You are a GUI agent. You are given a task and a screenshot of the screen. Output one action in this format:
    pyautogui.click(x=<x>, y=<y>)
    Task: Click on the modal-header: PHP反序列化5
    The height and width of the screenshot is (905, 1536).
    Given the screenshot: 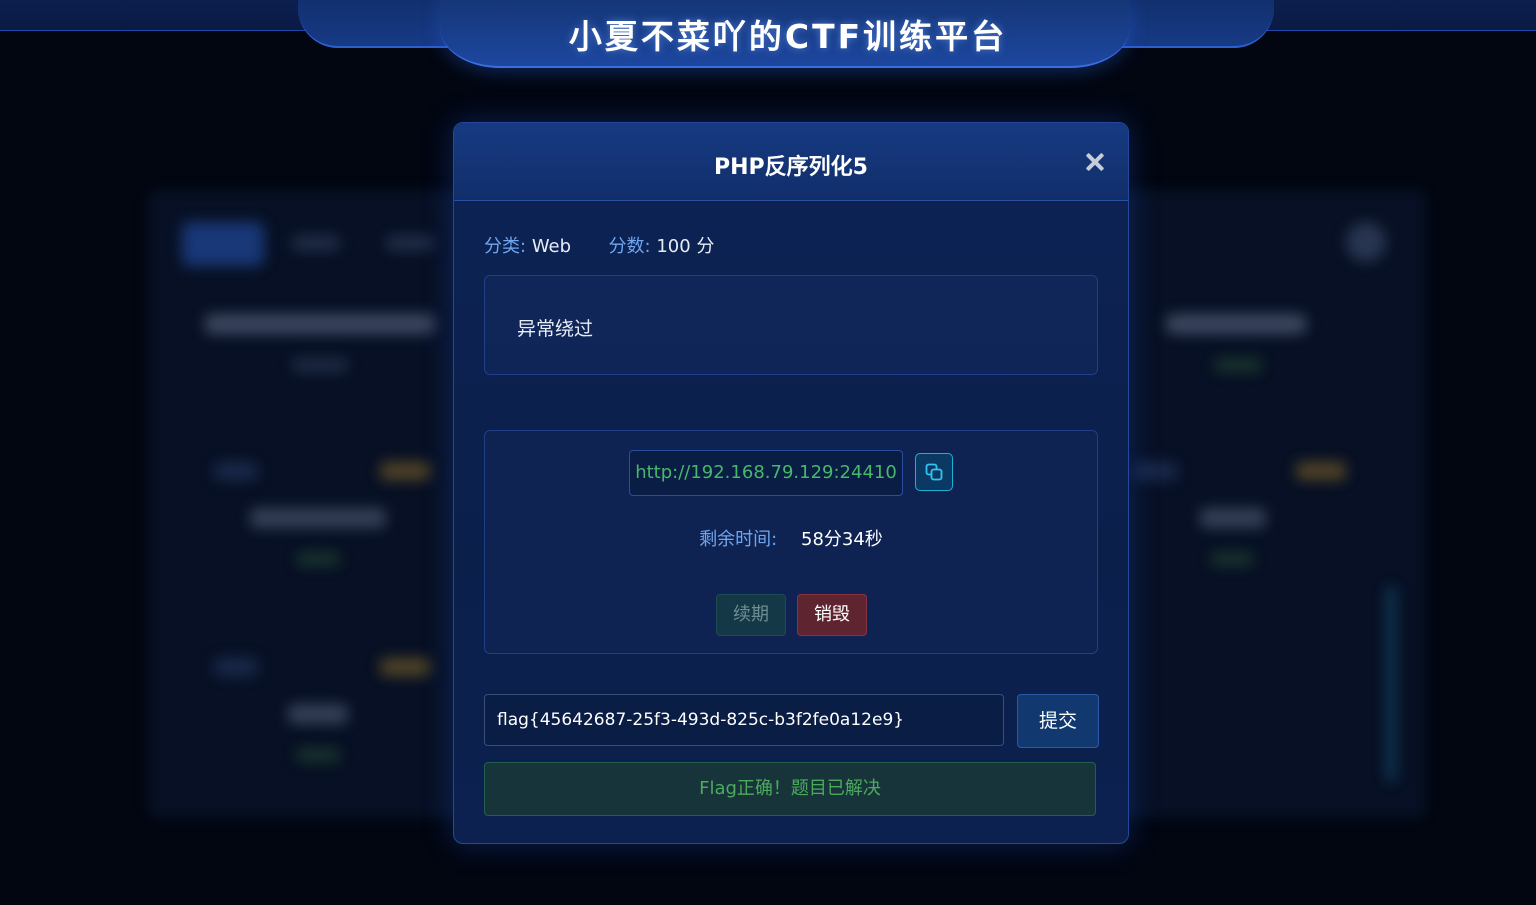 What is the action you would take?
    pyautogui.click(x=791, y=162)
    